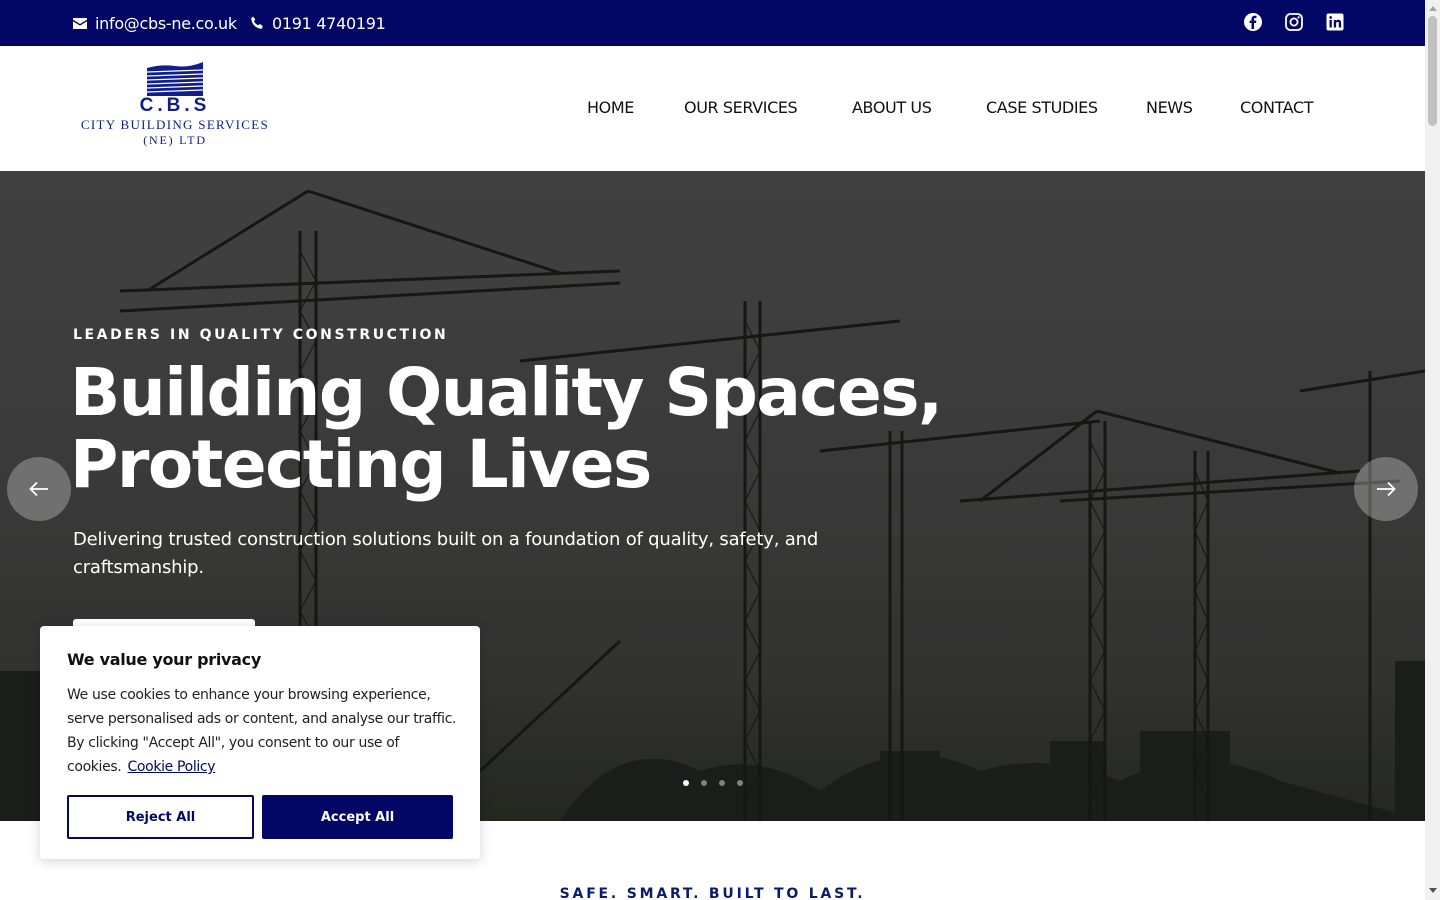  I want to click on slider-prev-button, so click(39, 489).